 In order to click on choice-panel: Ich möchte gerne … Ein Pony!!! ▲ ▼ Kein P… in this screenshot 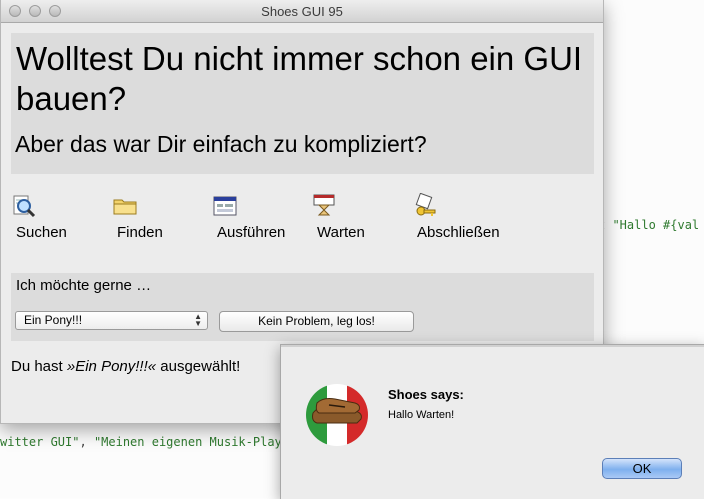, I will do `click(302, 307)`.